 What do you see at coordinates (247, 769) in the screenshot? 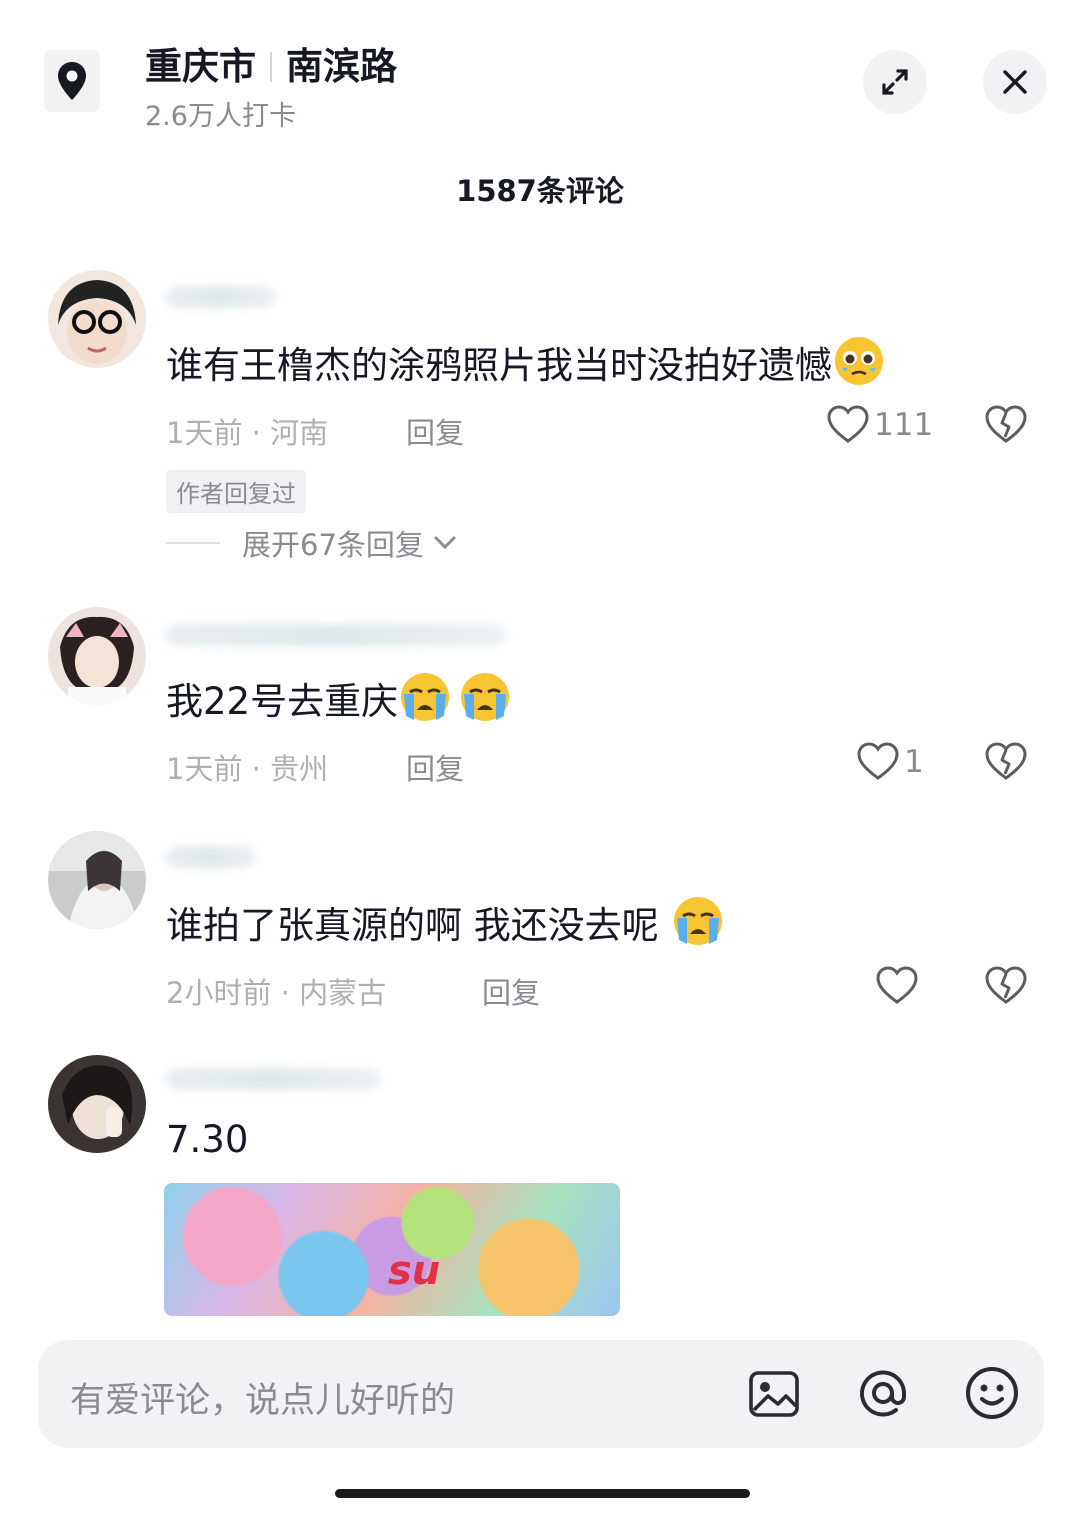
I see `comment-meta: 1天前 · 贵州` at bounding box center [247, 769].